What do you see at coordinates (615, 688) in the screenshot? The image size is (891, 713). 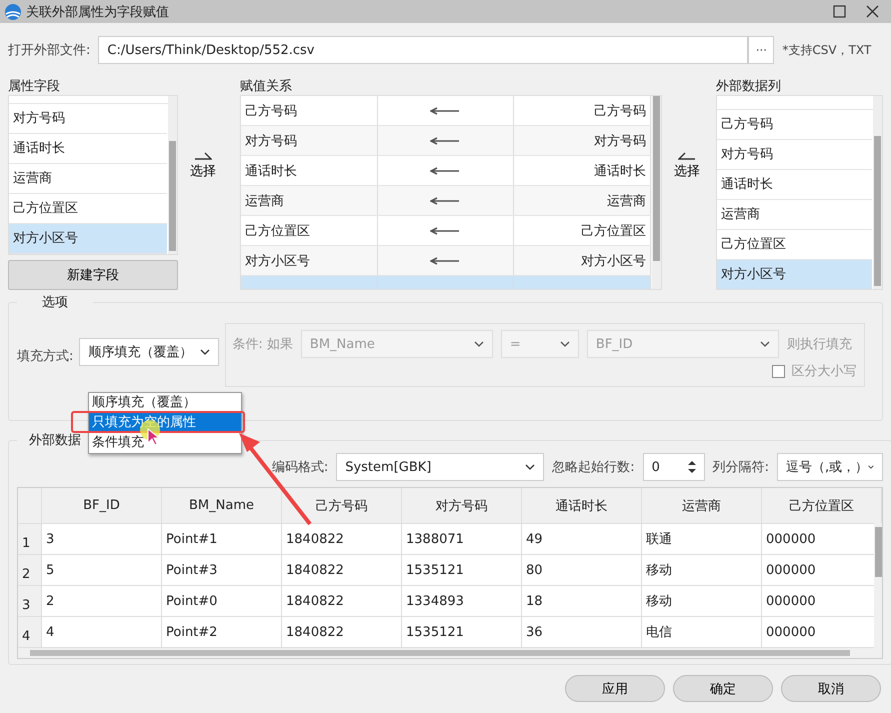 I see `dialog-button: 应用` at bounding box center [615, 688].